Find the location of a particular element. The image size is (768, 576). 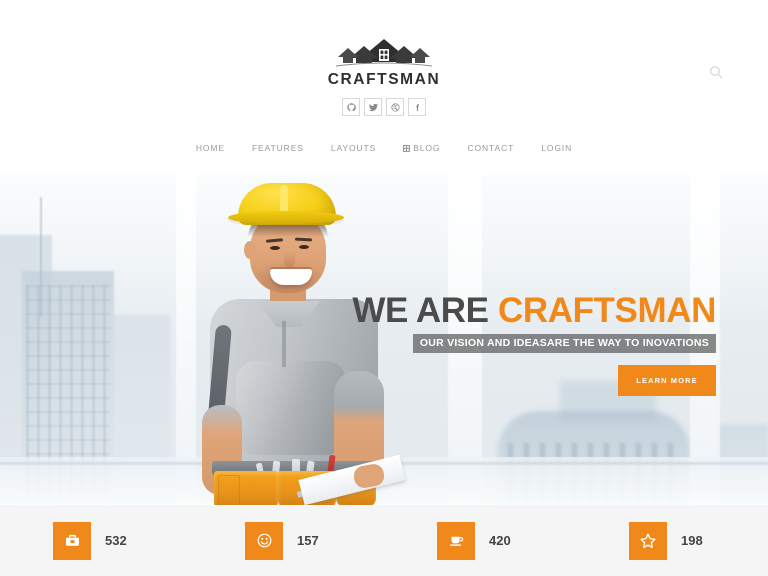

window-pillar is located at coordinates (186, 340).